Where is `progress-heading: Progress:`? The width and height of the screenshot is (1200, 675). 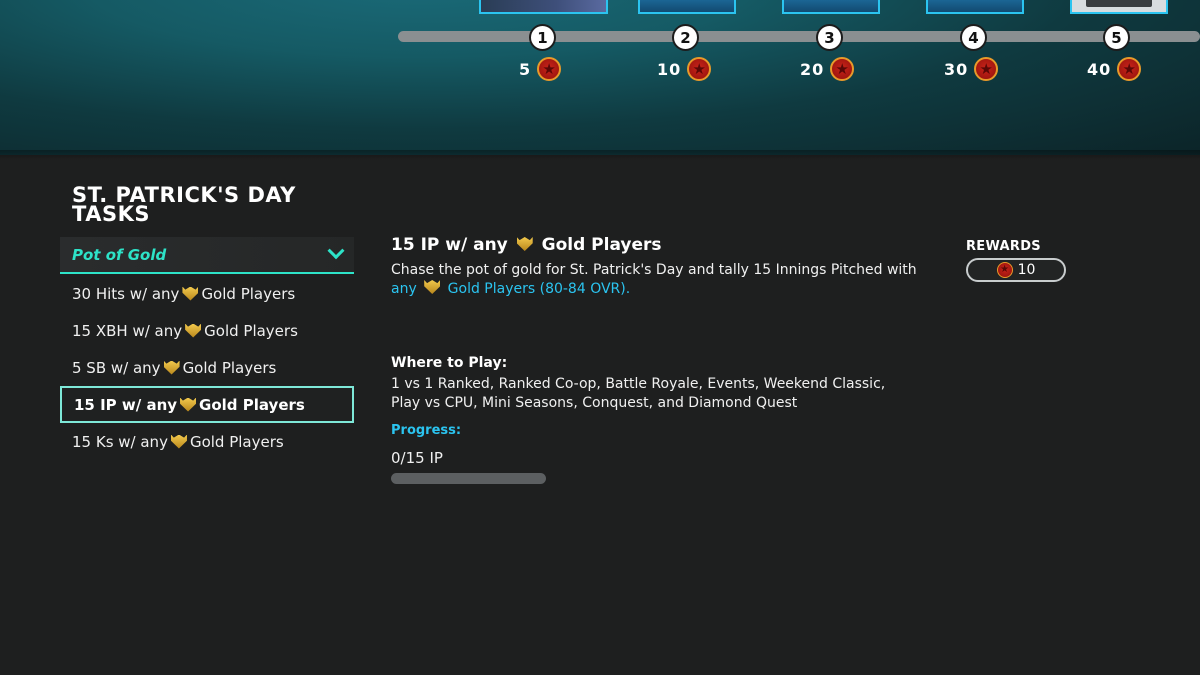
progress-heading: Progress: is located at coordinates (426, 430).